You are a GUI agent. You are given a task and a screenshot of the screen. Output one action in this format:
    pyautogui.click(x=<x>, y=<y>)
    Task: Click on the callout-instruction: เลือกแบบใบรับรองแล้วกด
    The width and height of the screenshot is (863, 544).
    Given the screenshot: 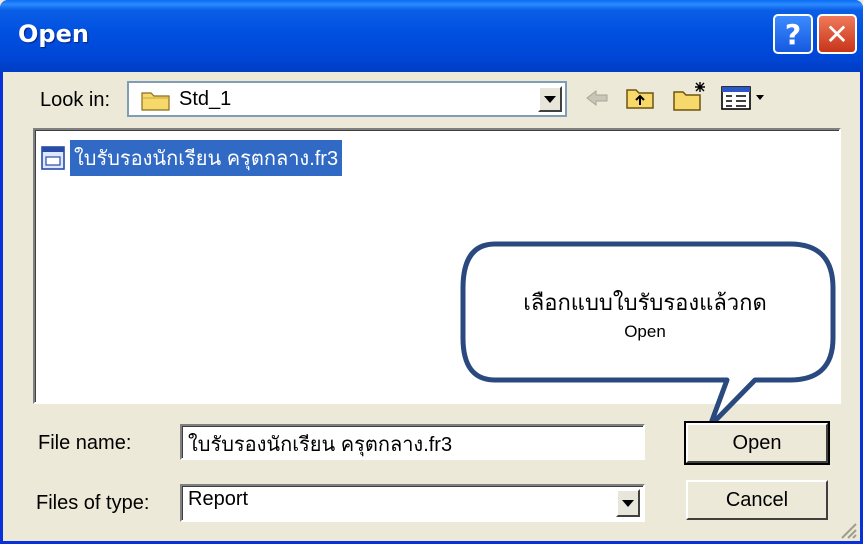 What is the action you would take?
    pyautogui.click(x=645, y=302)
    